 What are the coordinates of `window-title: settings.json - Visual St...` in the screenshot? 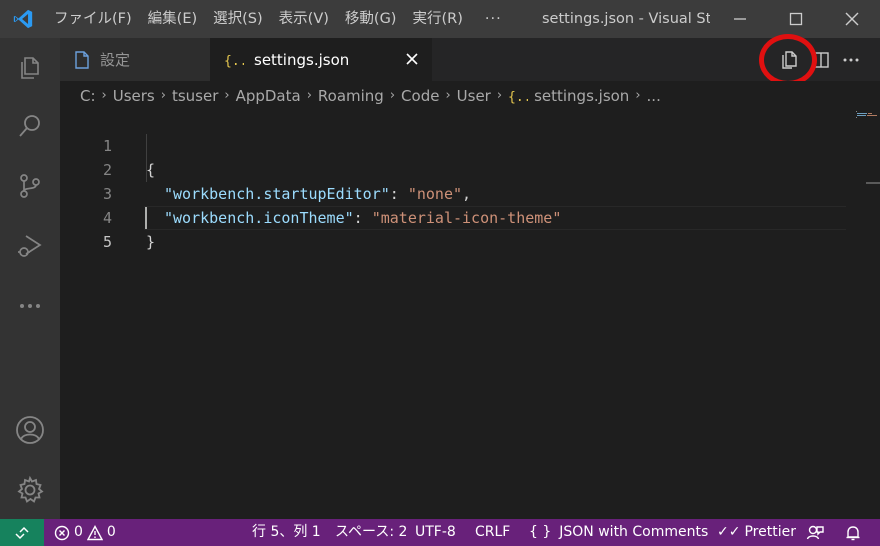 It's located at (626, 19).